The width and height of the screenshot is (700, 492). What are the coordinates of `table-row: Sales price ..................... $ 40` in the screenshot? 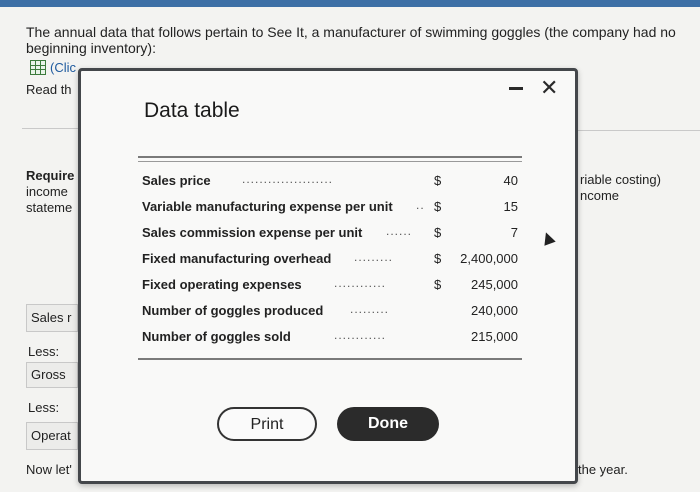 It's located at (330, 181).